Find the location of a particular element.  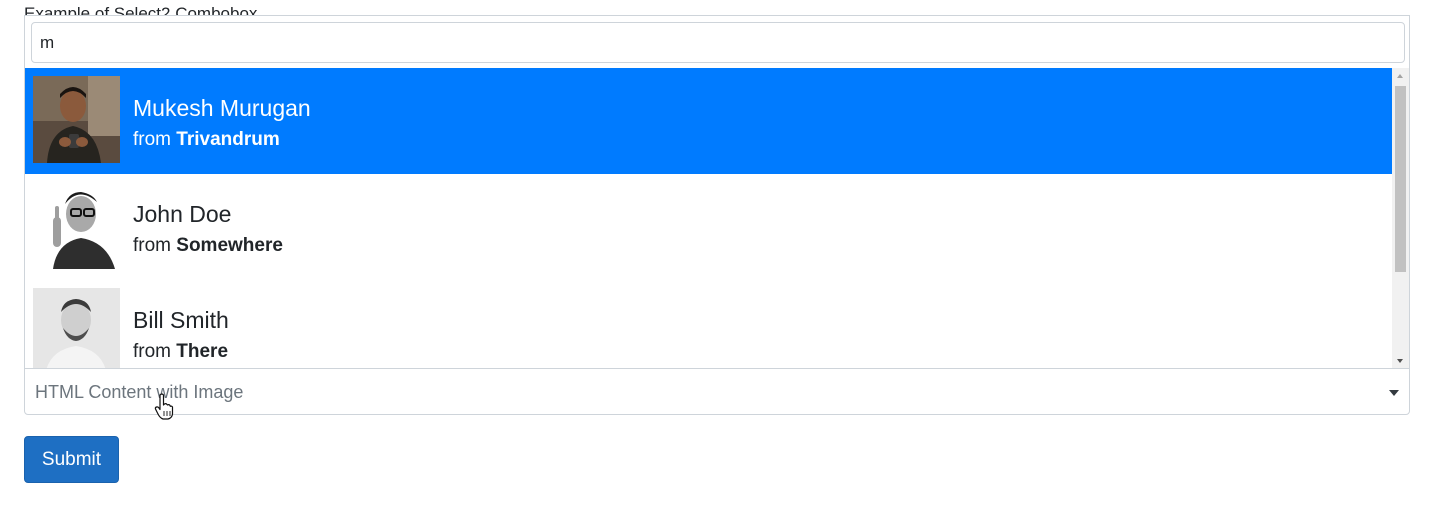

result-from: from Trivandrum is located at coordinates (206, 140).